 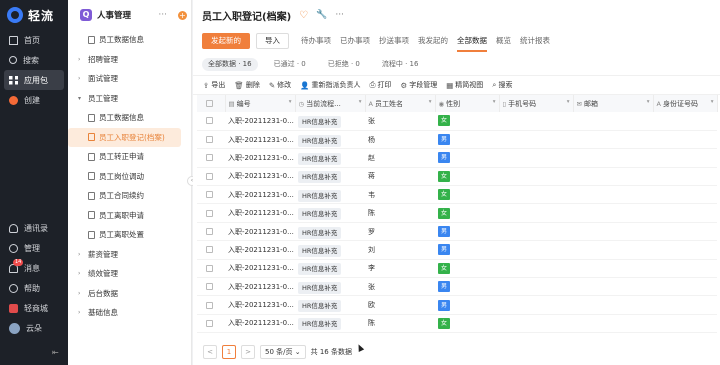 I want to click on nav-item-bottom-2: 14 消息, so click(x=34, y=268).